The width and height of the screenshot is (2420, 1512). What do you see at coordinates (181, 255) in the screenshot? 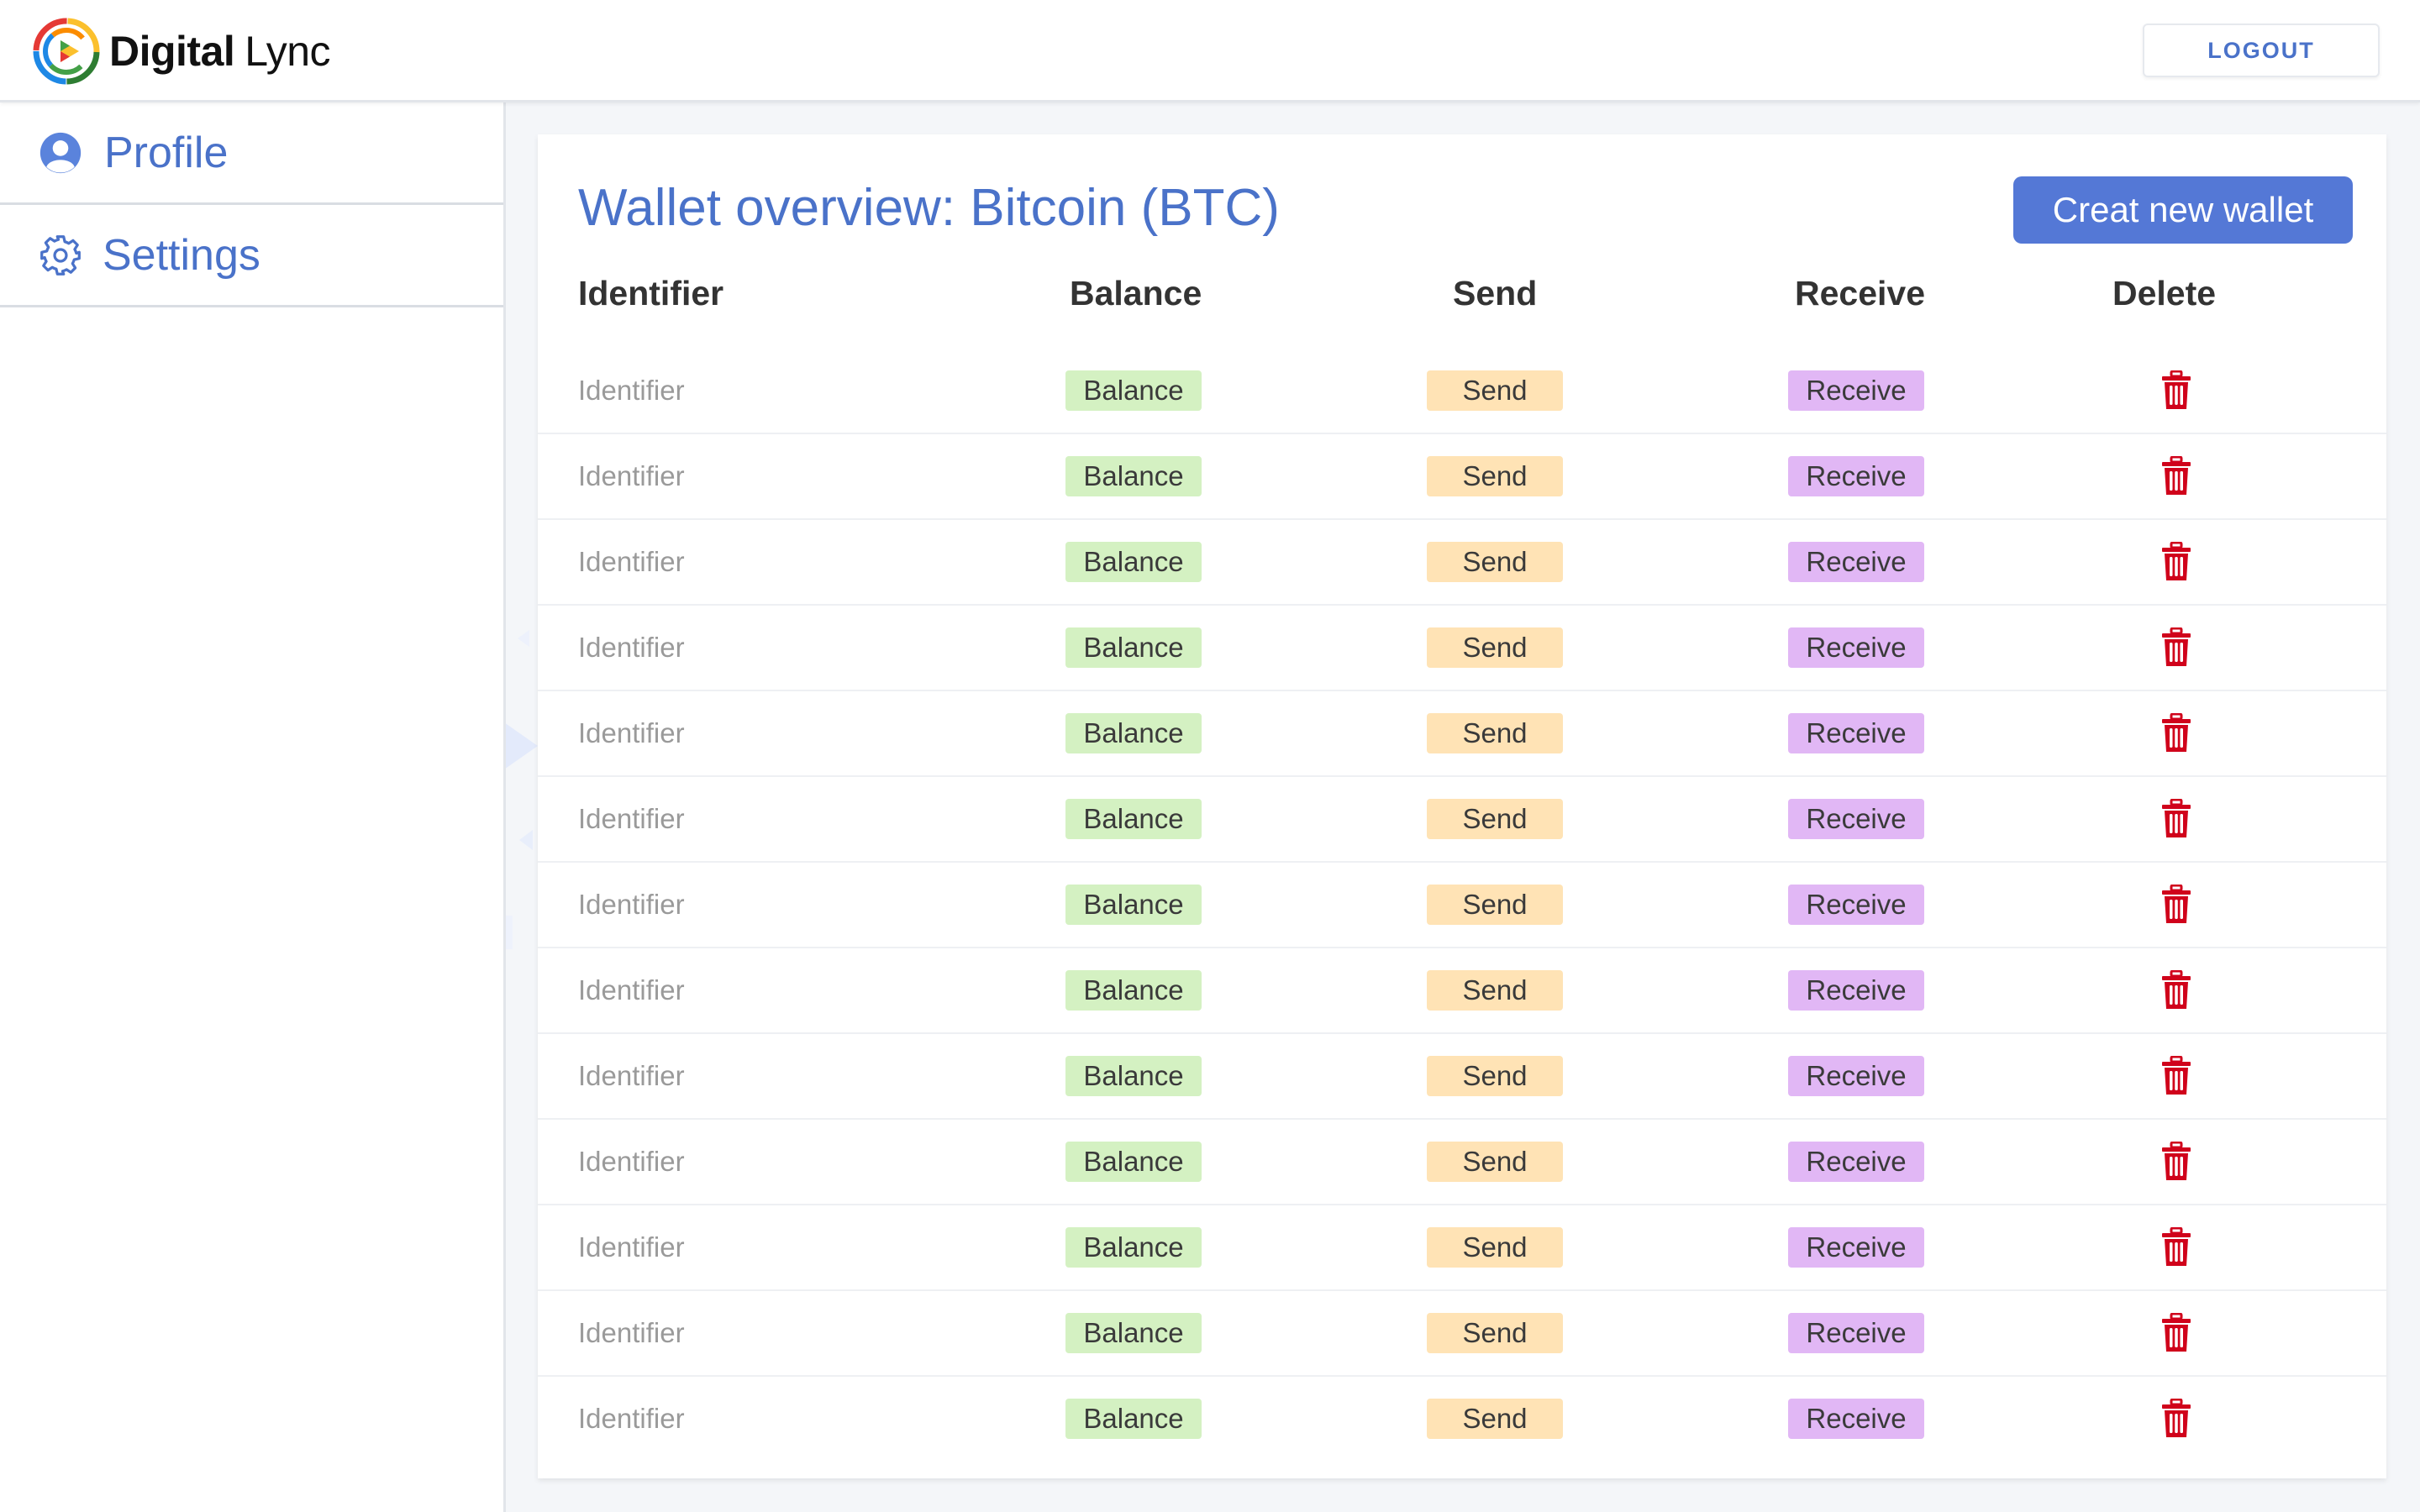
I see `sidebar-item-label: Settings` at bounding box center [181, 255].